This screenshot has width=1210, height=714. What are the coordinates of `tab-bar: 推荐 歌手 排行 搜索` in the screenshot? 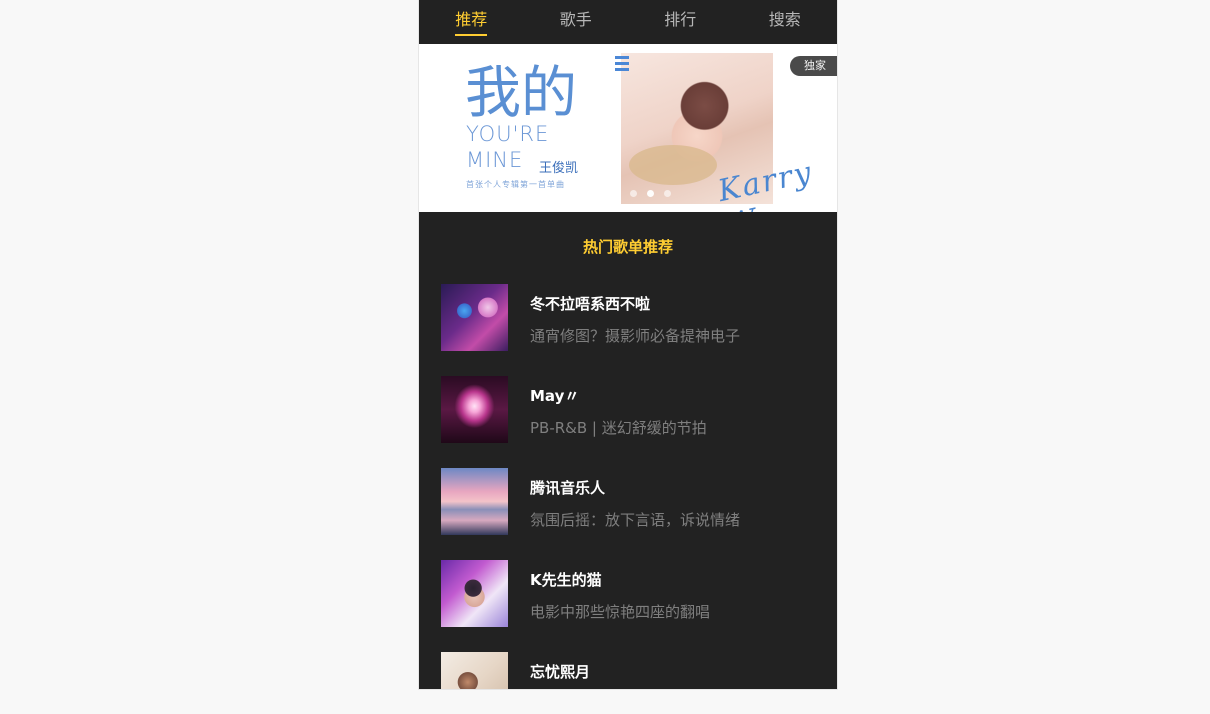 It's located at (628, 22).